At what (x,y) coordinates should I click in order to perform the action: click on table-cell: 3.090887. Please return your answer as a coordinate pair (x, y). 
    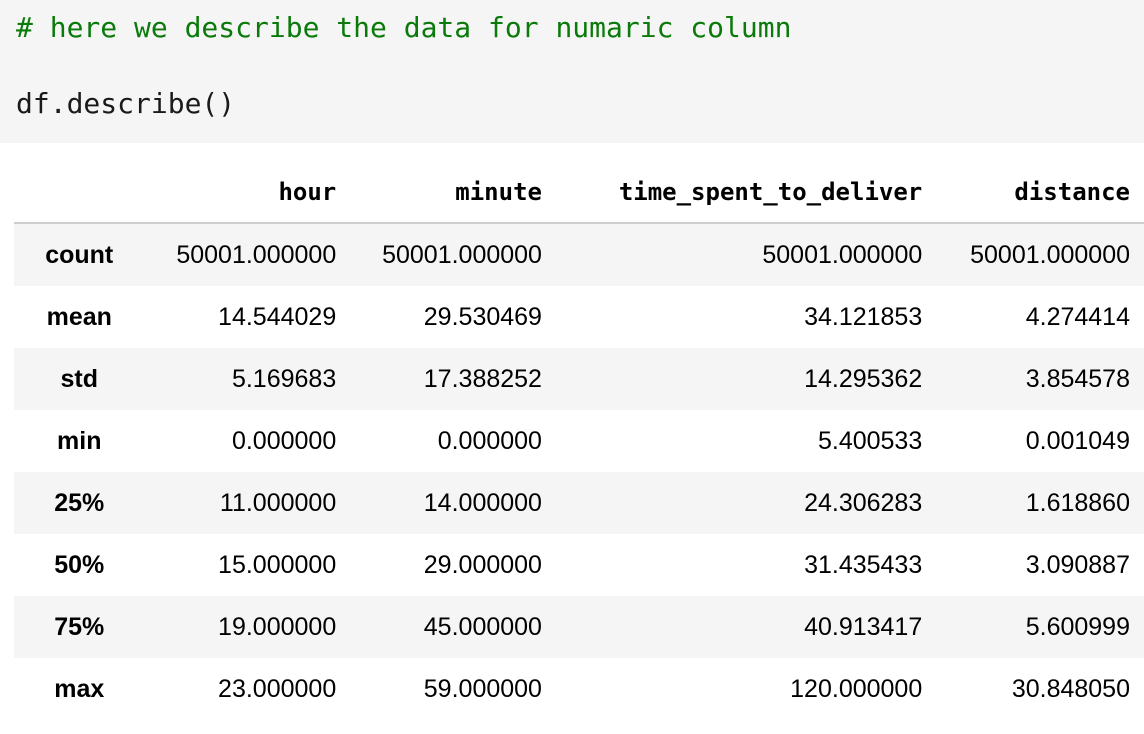
    Looking at the image, I should click on (1077, 564).